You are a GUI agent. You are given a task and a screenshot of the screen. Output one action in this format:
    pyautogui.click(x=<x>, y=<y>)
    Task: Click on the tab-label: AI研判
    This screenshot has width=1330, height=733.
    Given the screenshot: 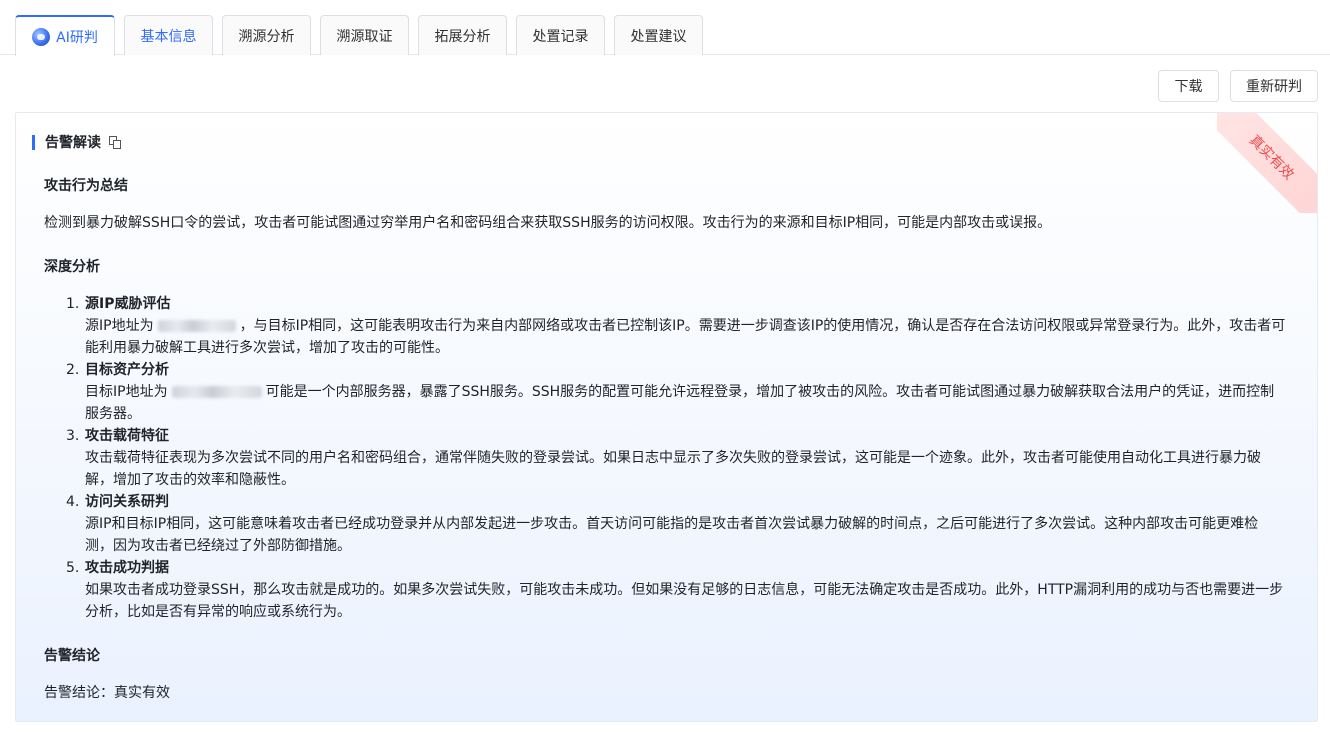 What is the action you would take?
    pyautogui.click(x=77, y=37)
    